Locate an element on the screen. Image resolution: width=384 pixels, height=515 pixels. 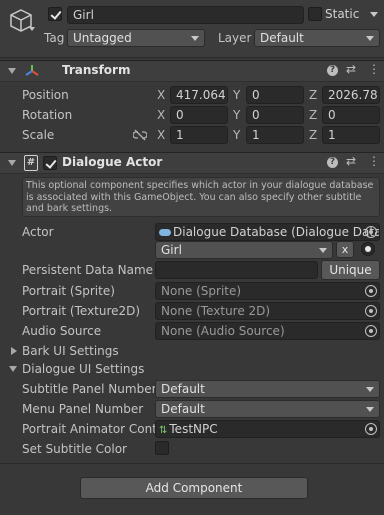
bark-ui-settings-label: Bark UI Settings is located at coordinates (70, 351).